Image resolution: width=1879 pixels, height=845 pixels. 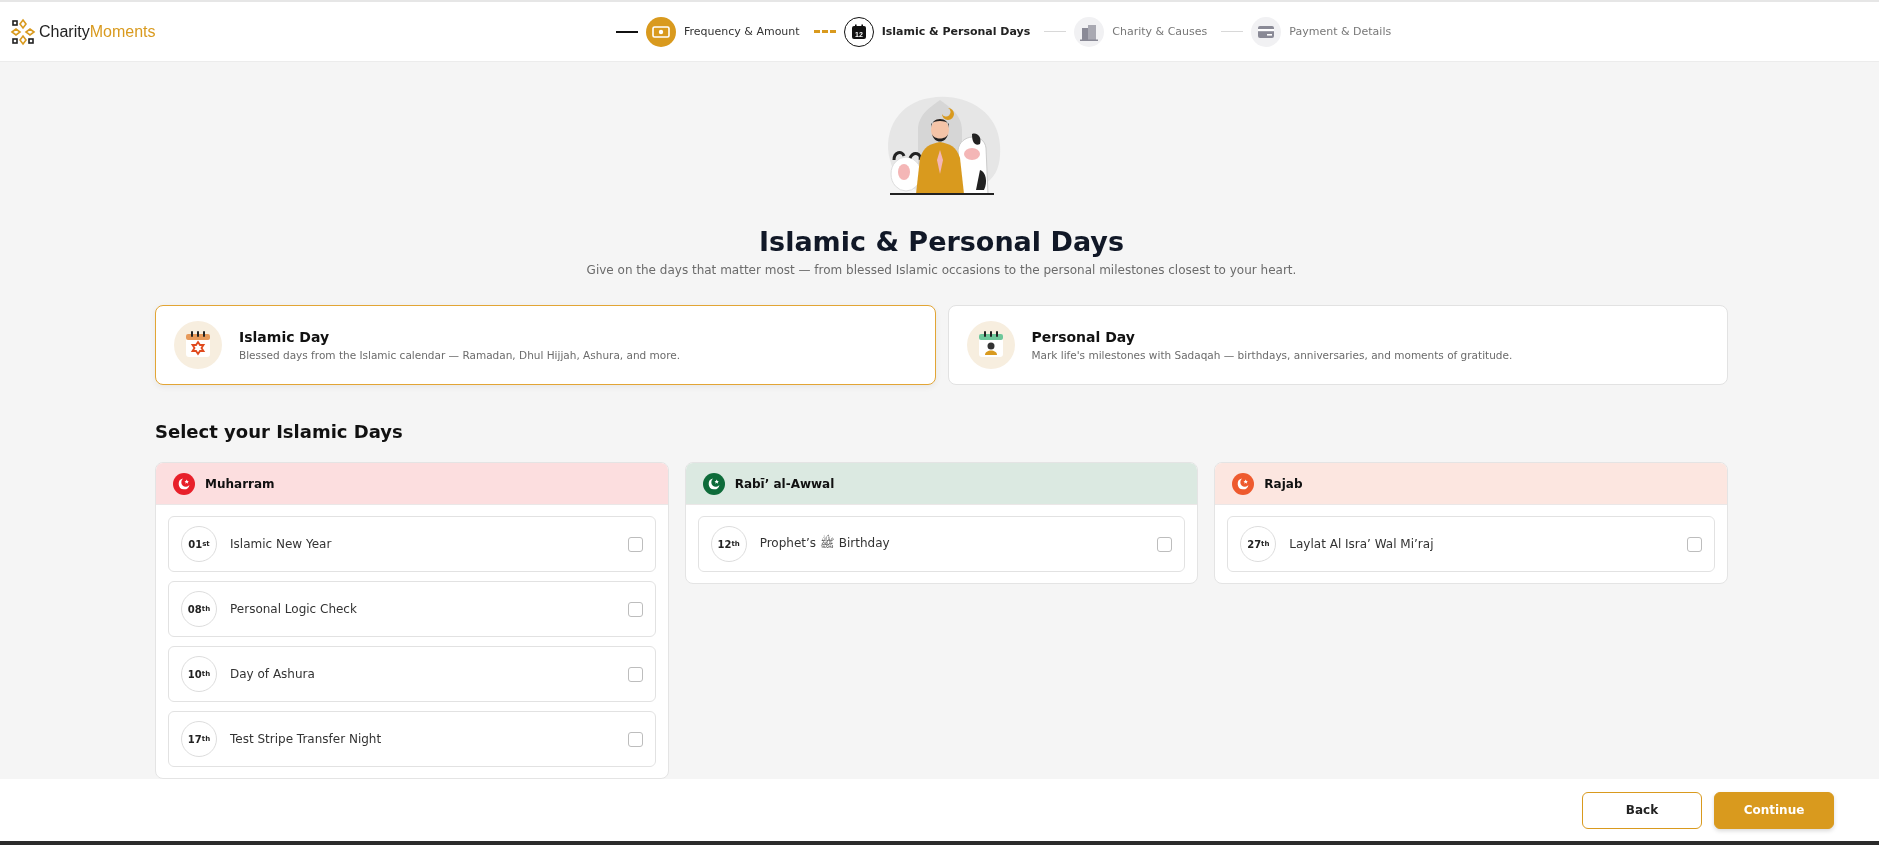 What do you see at coordinates (1283, 483) in the screenshot?
I see `month-name: Rajab` at bounding box center [1283, 483].